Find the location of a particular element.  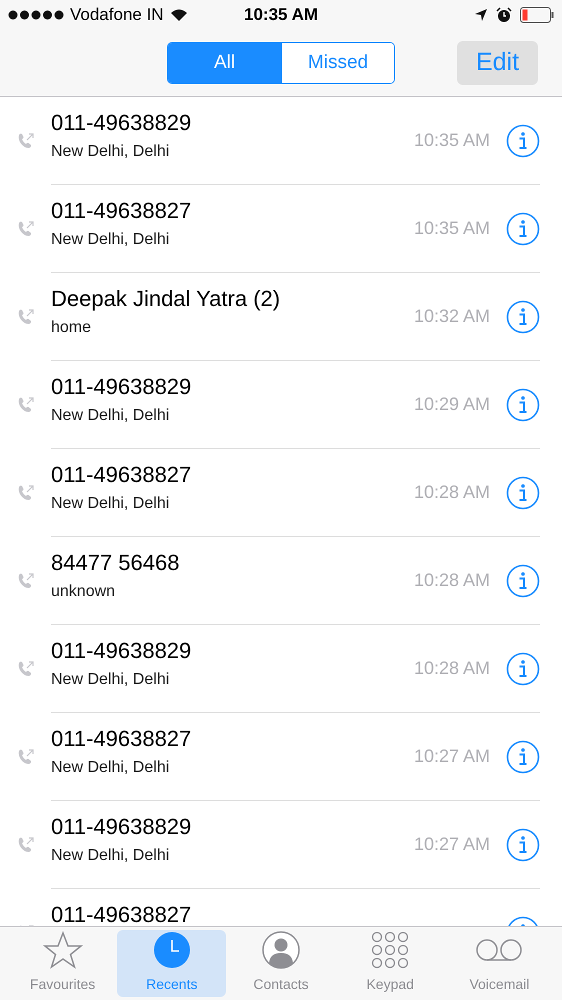

wifi-icon is located at coordinates (179, 15).